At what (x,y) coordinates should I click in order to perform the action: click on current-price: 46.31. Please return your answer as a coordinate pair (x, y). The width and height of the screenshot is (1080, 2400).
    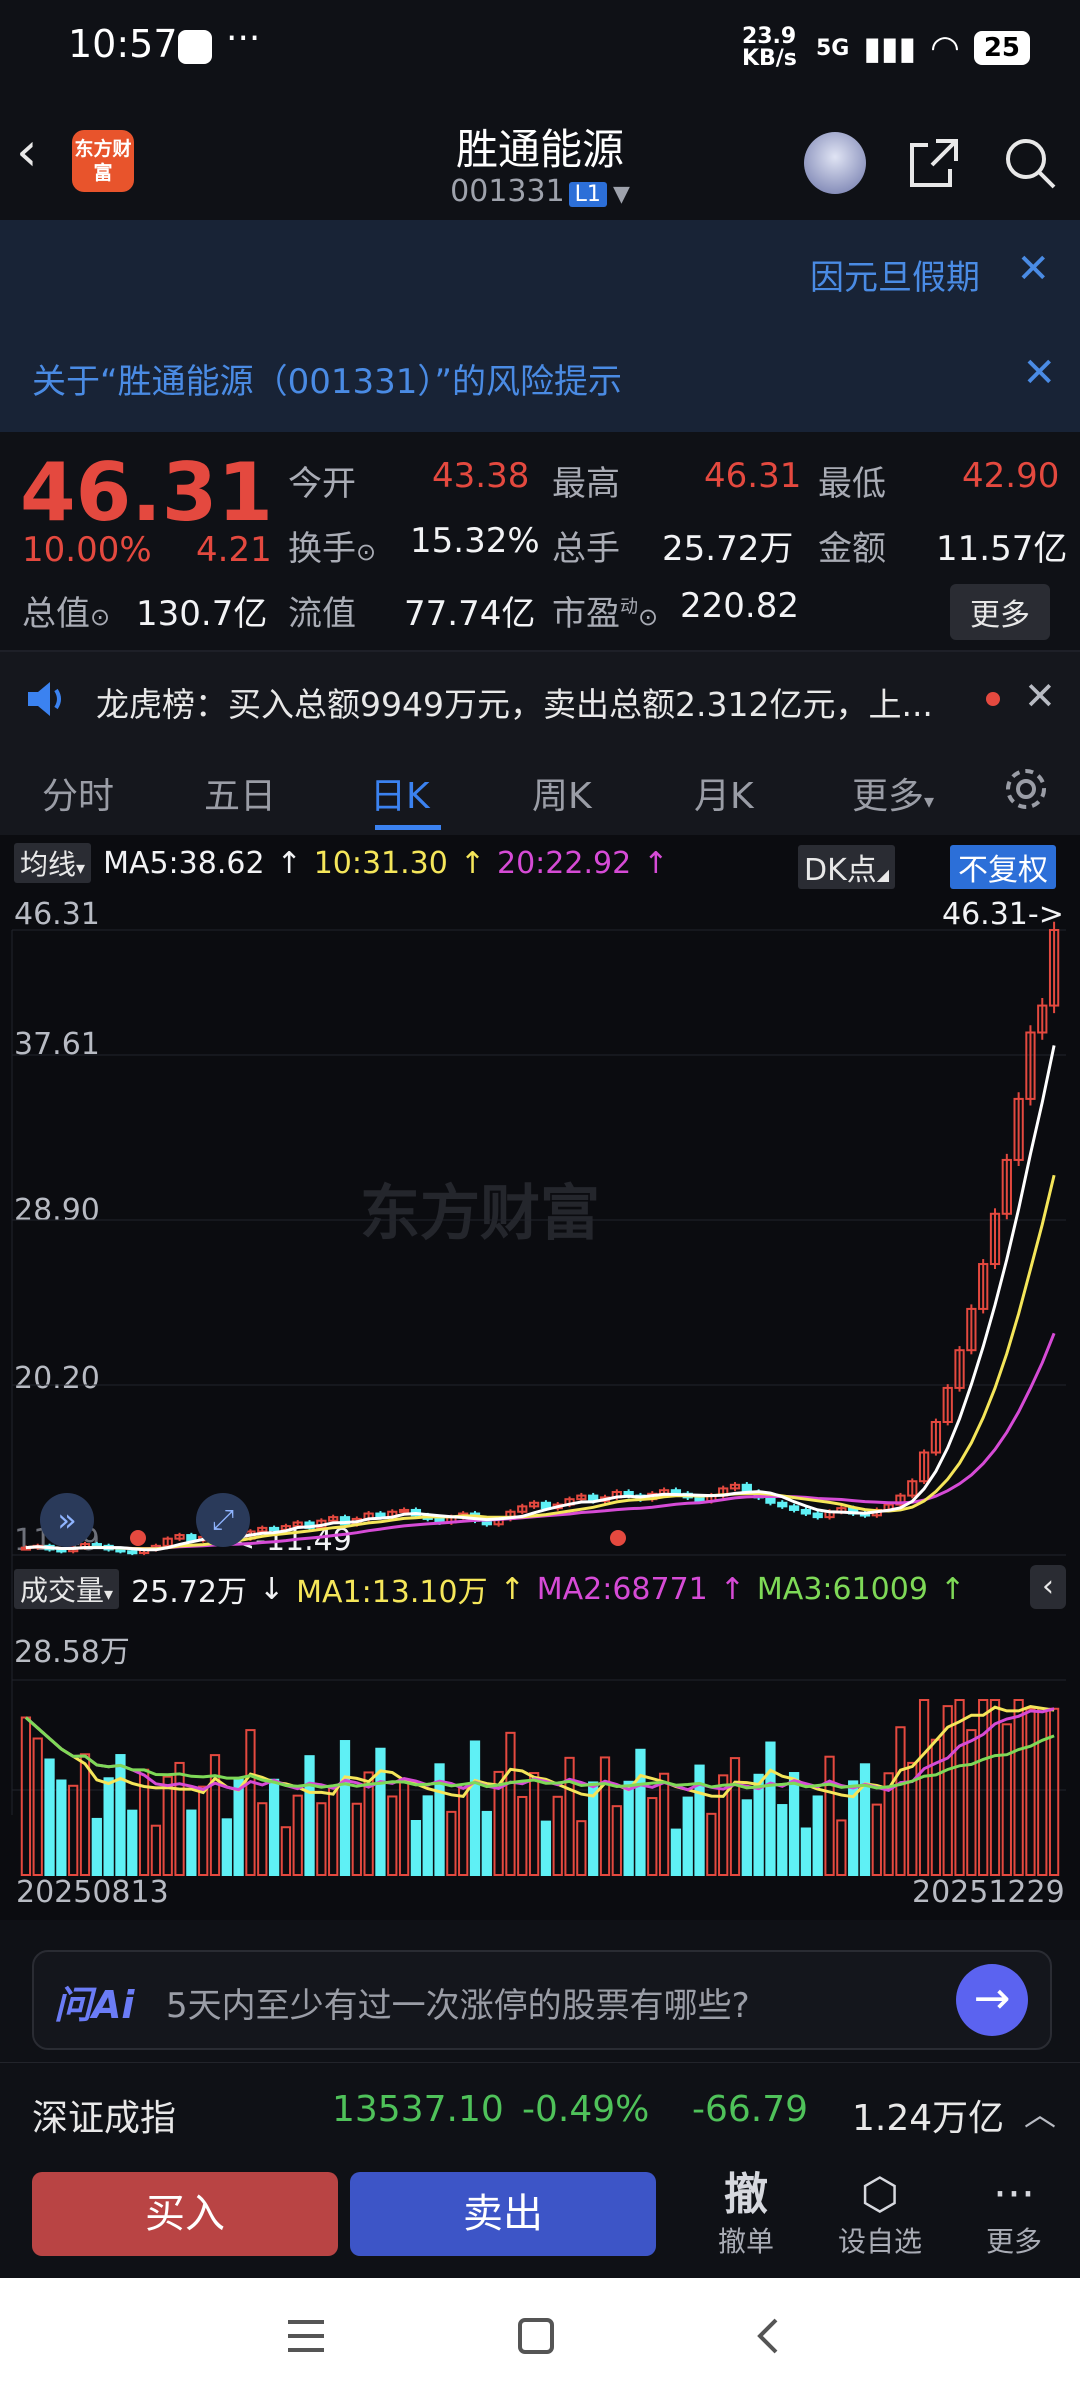
    Looking at the image, I should click on (147, 492).